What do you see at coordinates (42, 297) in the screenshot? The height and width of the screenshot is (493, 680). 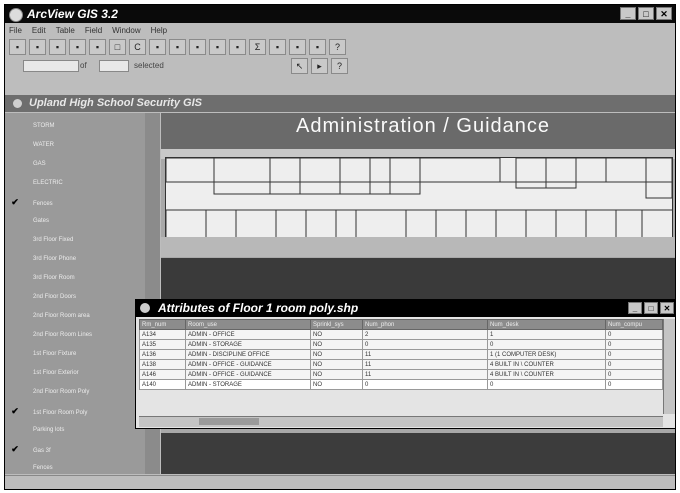 I see `toc-item: 2nd Floor Doors` at bounding box center [42, 297].